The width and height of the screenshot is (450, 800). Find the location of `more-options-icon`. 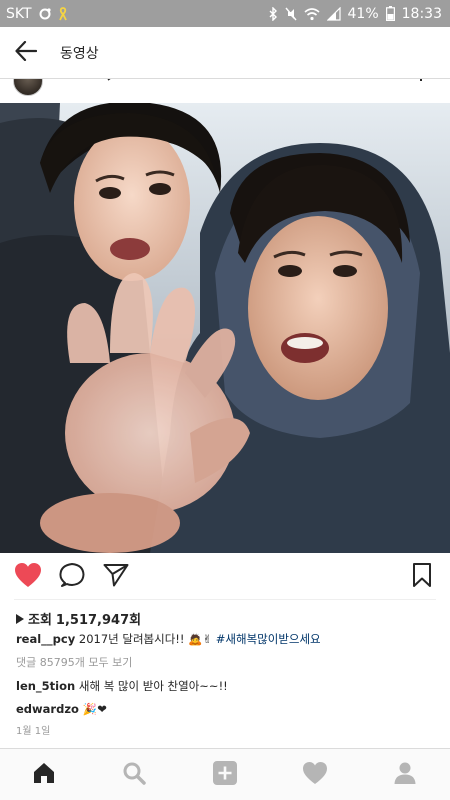

more-options-icon is located at coordinates (421, 81).